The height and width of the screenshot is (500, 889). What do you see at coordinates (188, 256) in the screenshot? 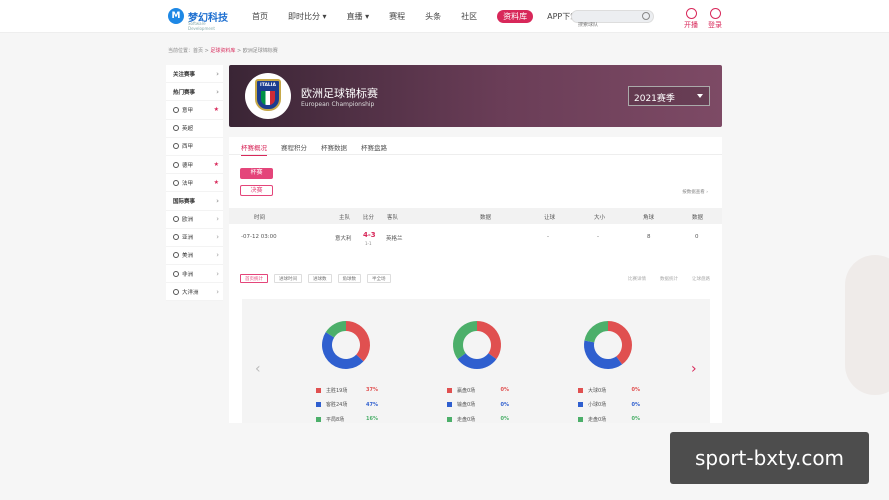
I see `sidebar-item-label: 美洲` at bounding box center [188, 256].